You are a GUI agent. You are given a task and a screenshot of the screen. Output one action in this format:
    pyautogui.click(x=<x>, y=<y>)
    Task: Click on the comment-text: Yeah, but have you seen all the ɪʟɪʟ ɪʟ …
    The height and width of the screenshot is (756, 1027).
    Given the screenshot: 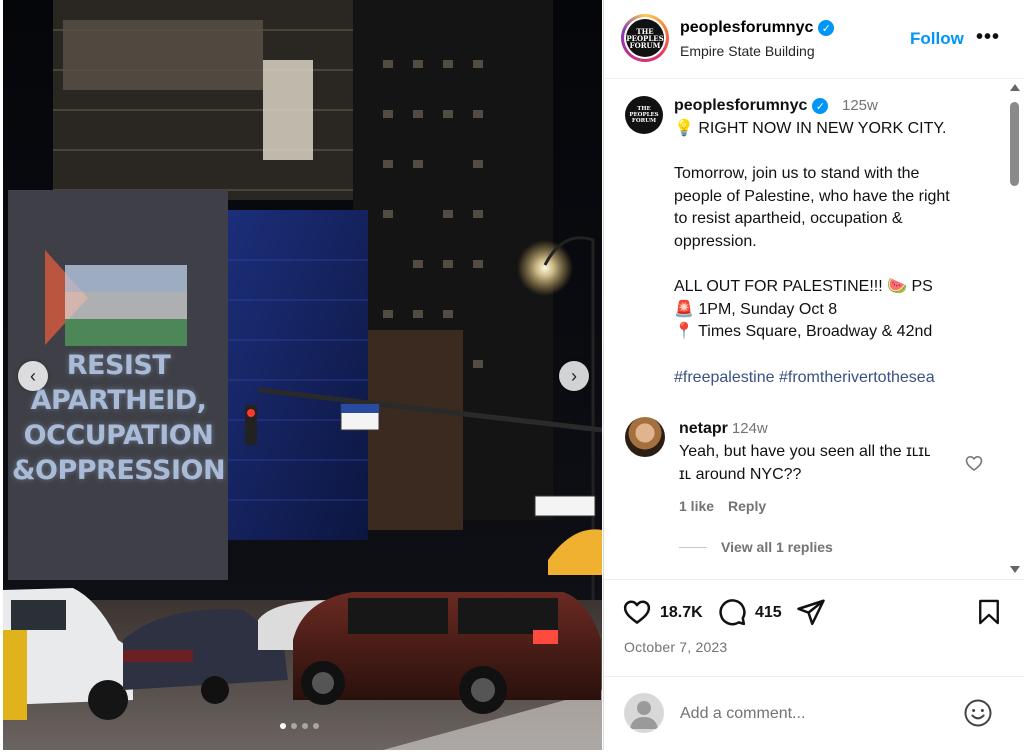 What is the action you would take?
    pyautogui.click(x=824, y=463)
    